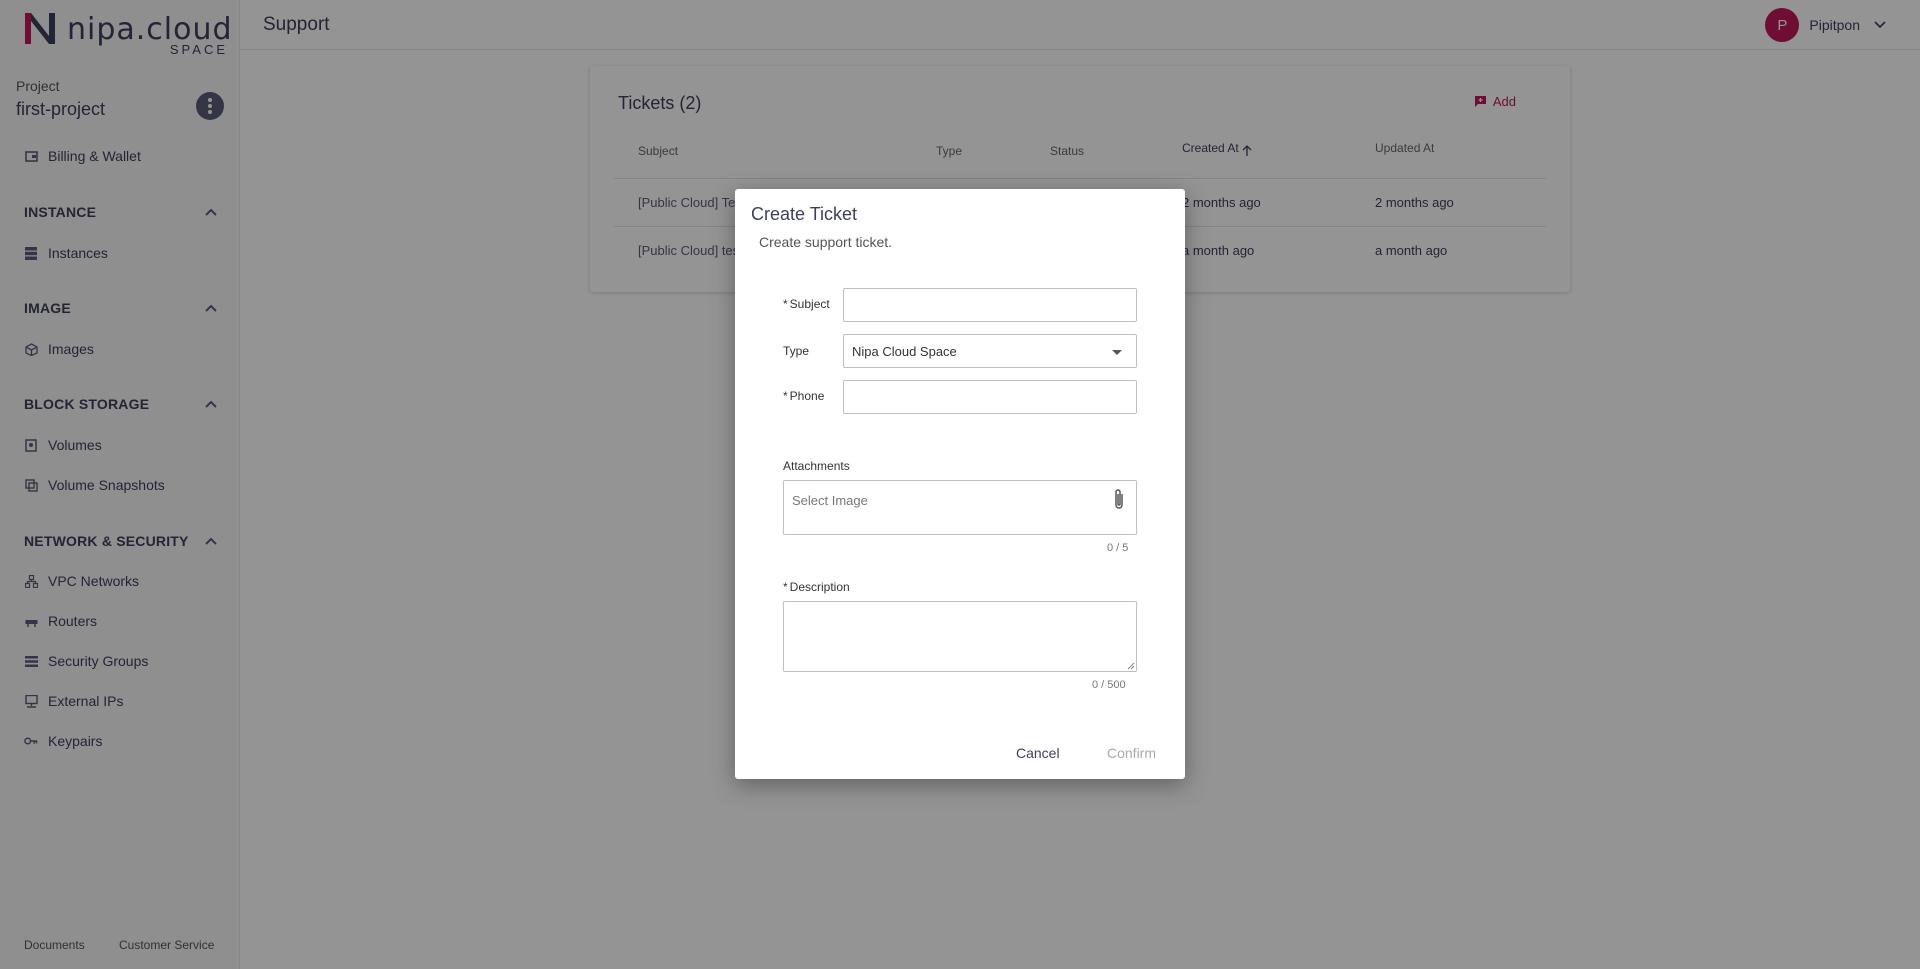  I want to click on type-label: Type, so click(796, 351).